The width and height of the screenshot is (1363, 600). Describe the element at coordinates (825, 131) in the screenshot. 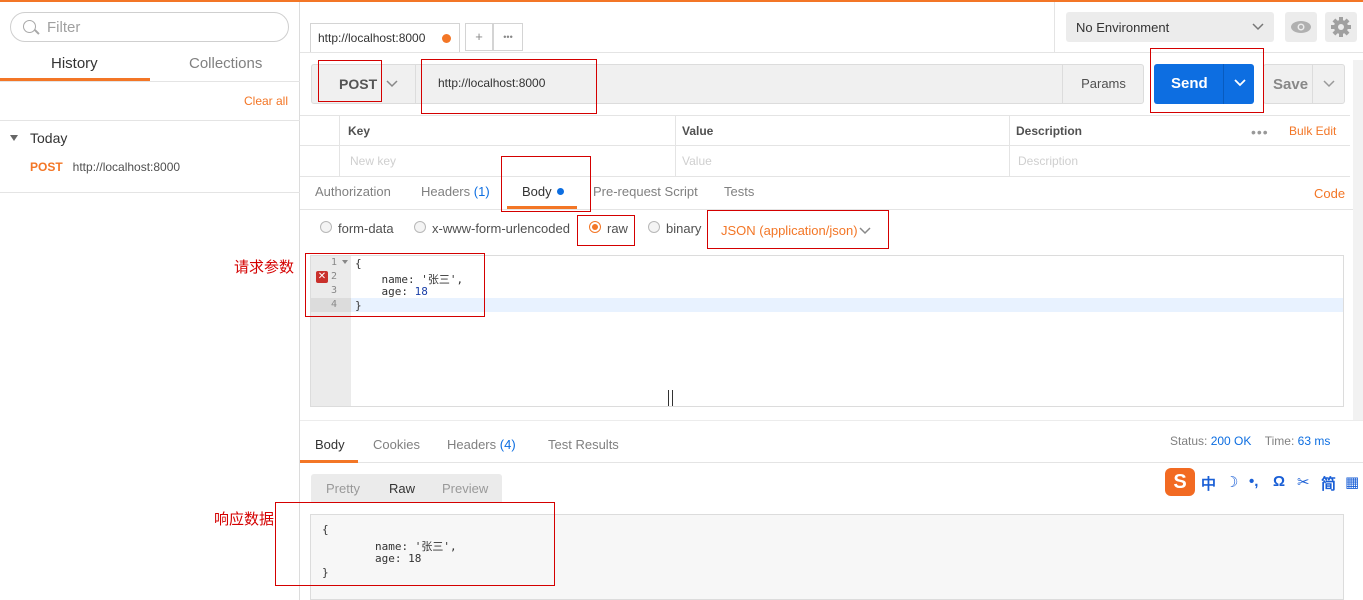

I see `params-header-row: Key Value Description ••• Bulk Edit` at that location.